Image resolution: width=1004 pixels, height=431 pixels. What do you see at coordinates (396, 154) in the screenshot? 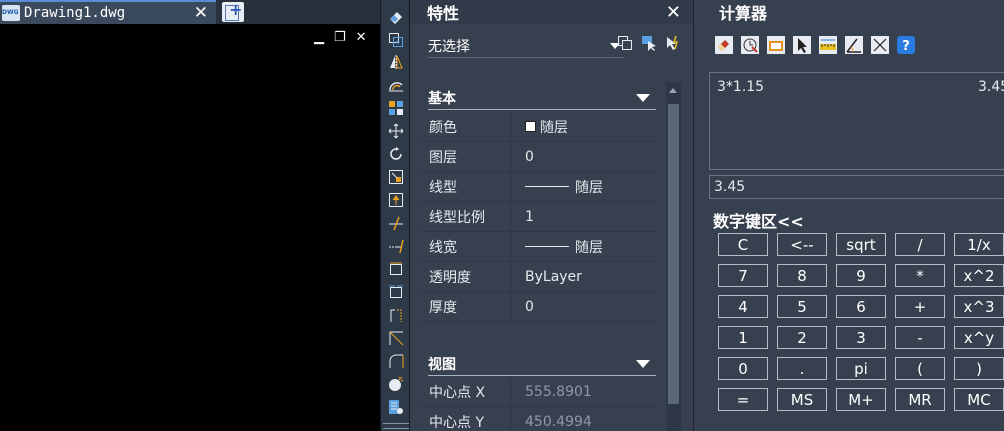
I see `rotate-icon` at bounding box center [396, 154].